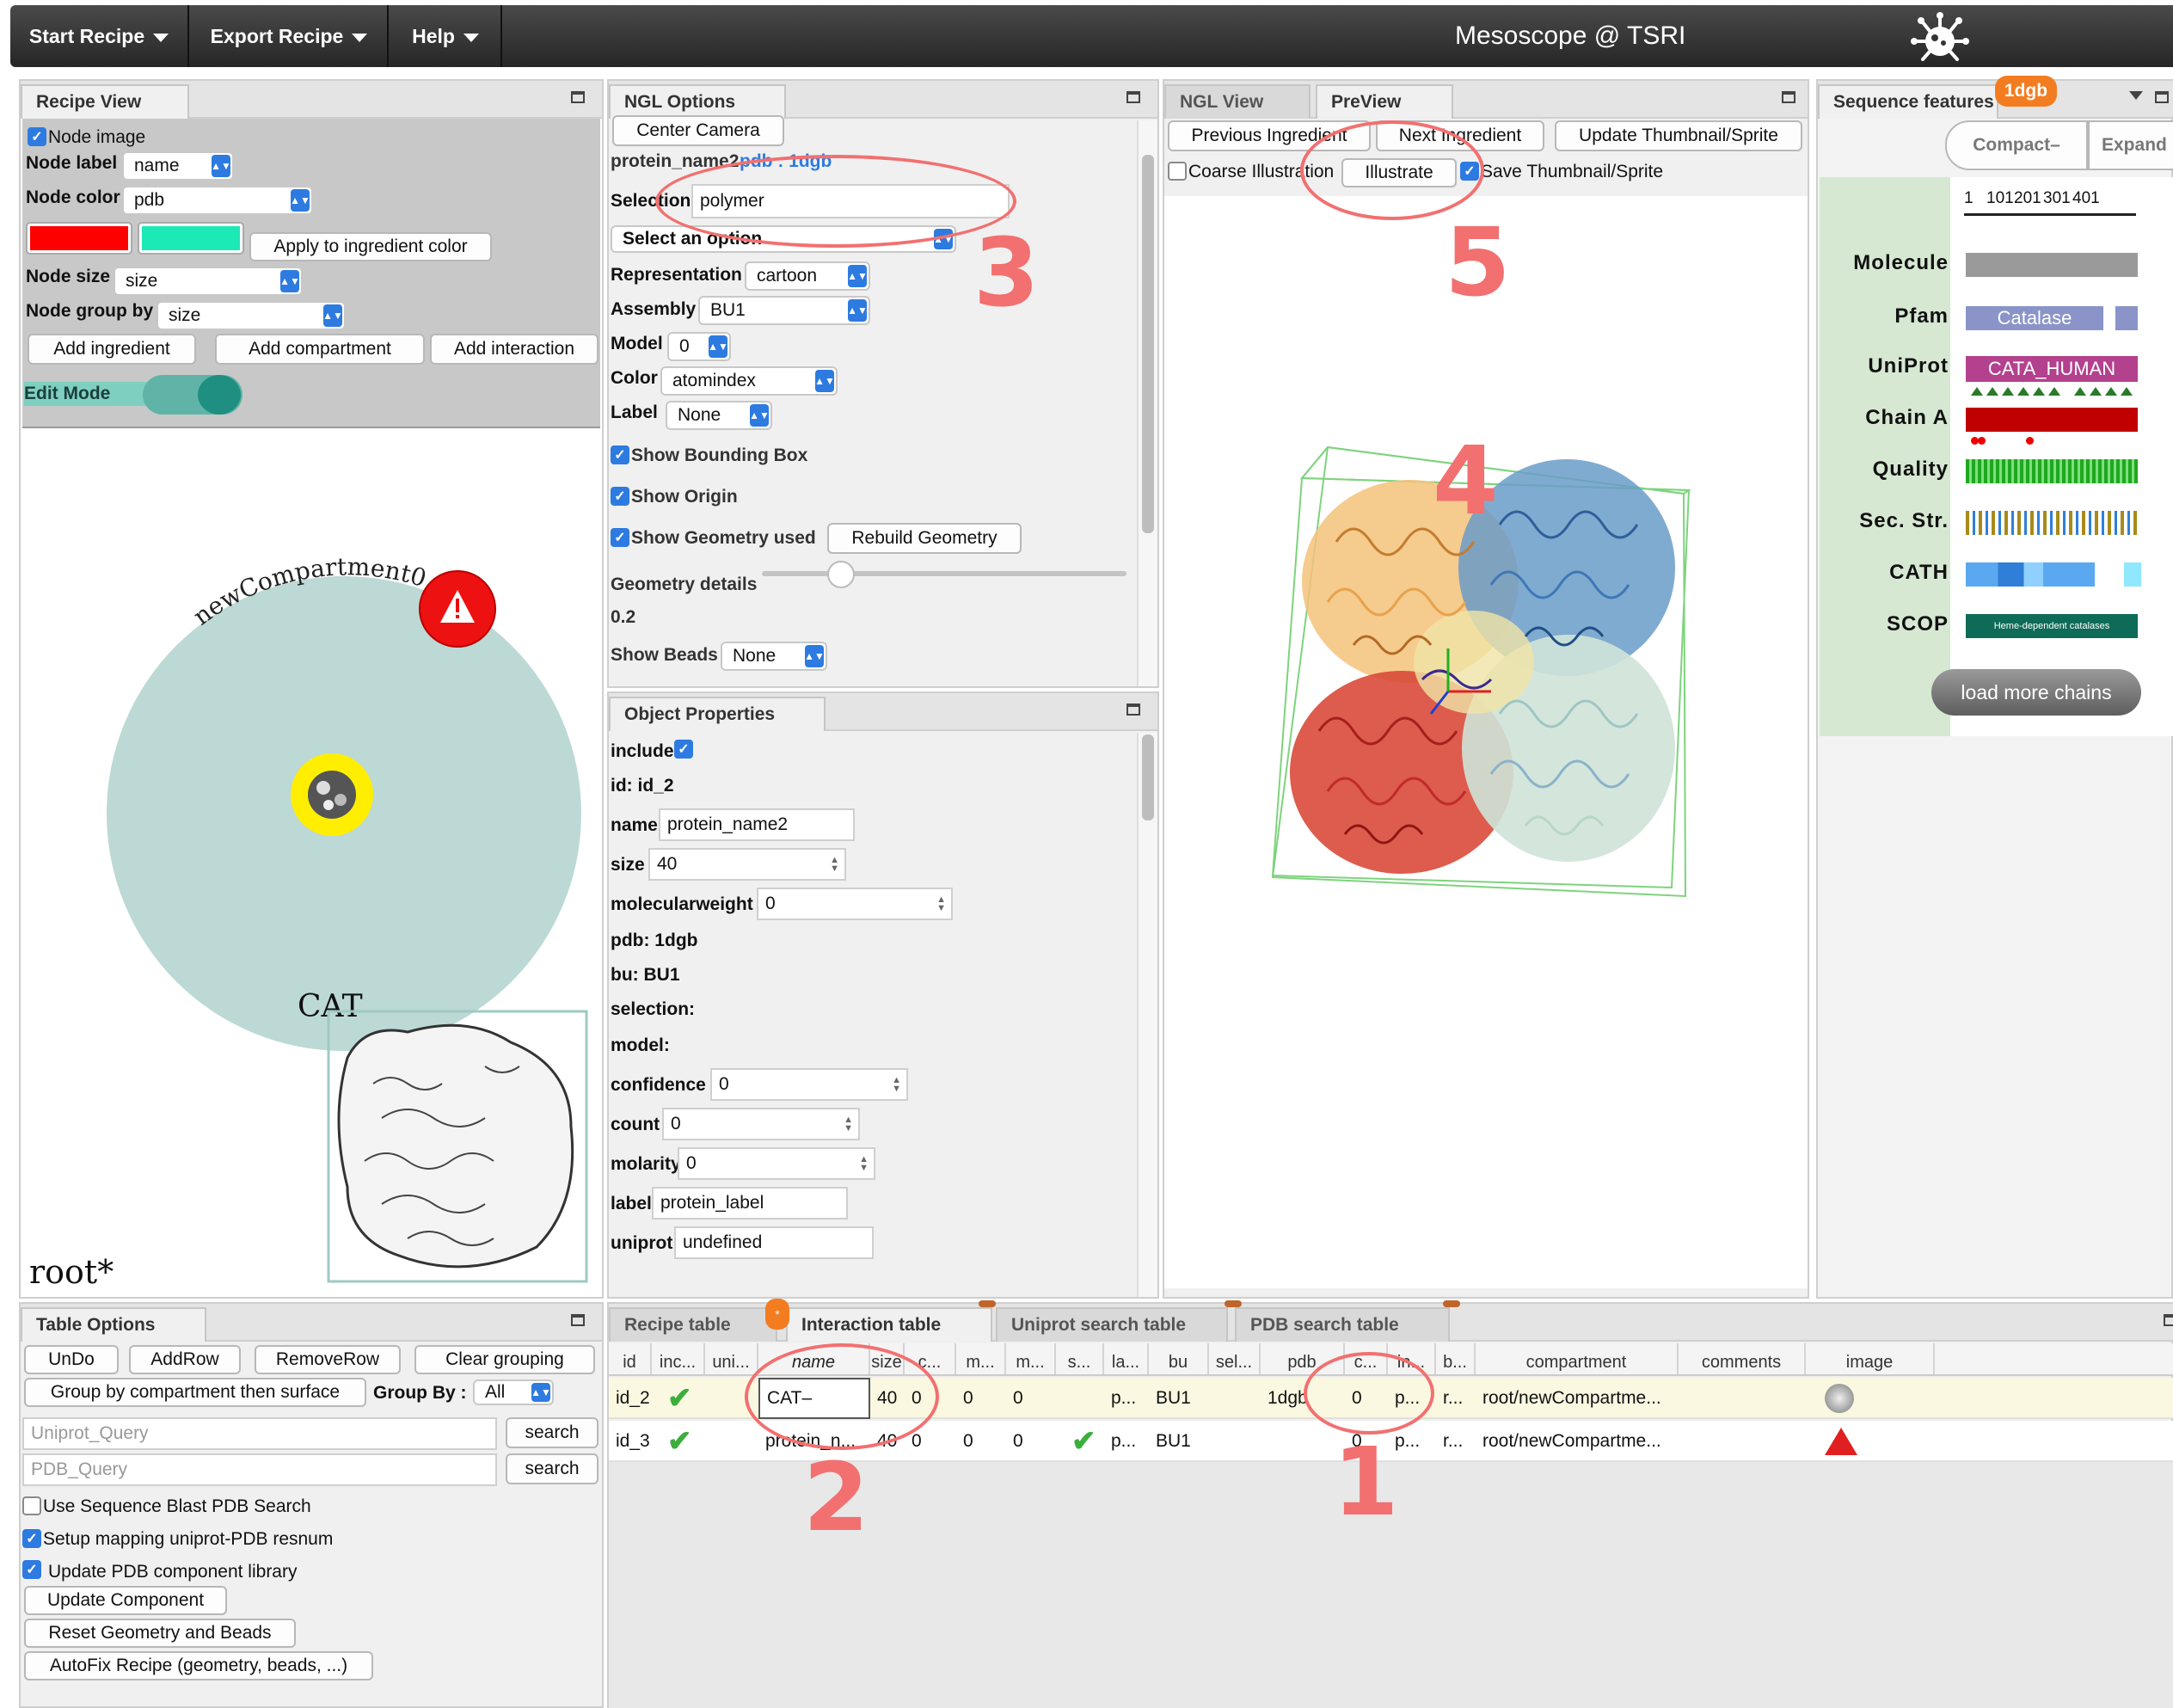 This screenshot has height=1708, width=2173. Describe the element at coordinates (1237, 102) in the screenshot. I see `tab-ngl-view: NGL View` at that location.